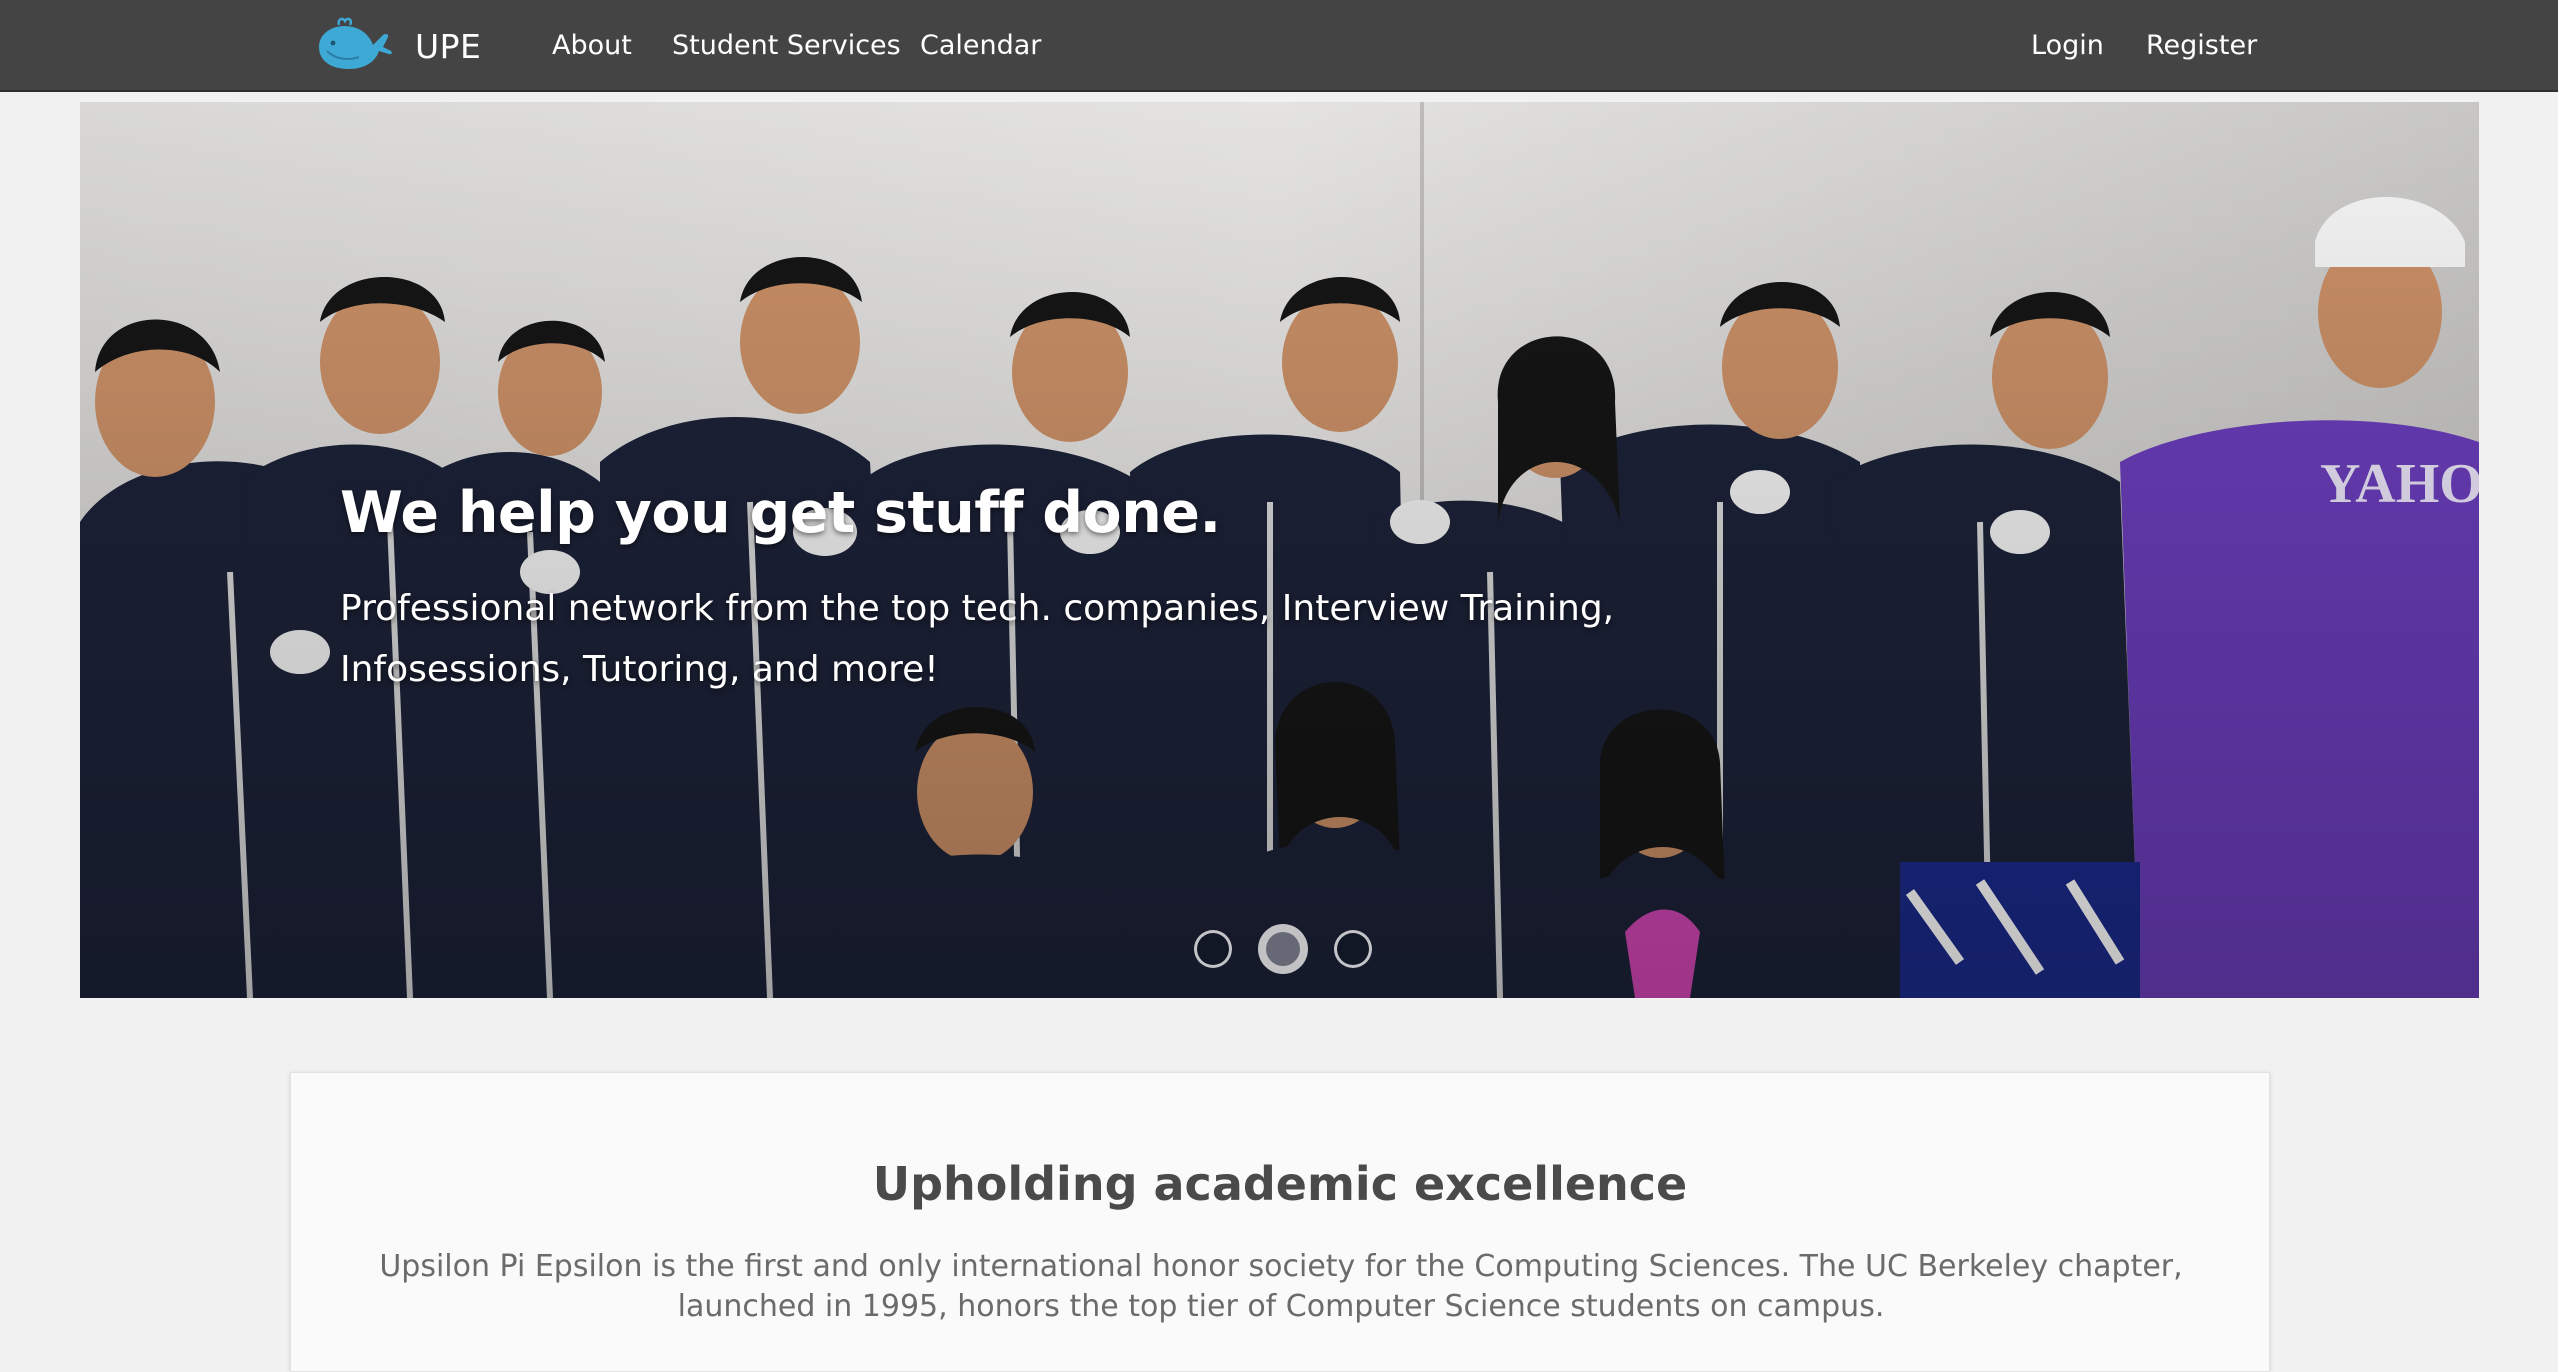 This screenshot has height=1372, width=2558. I want to click on nav-register: Register, so click(2201, 46).